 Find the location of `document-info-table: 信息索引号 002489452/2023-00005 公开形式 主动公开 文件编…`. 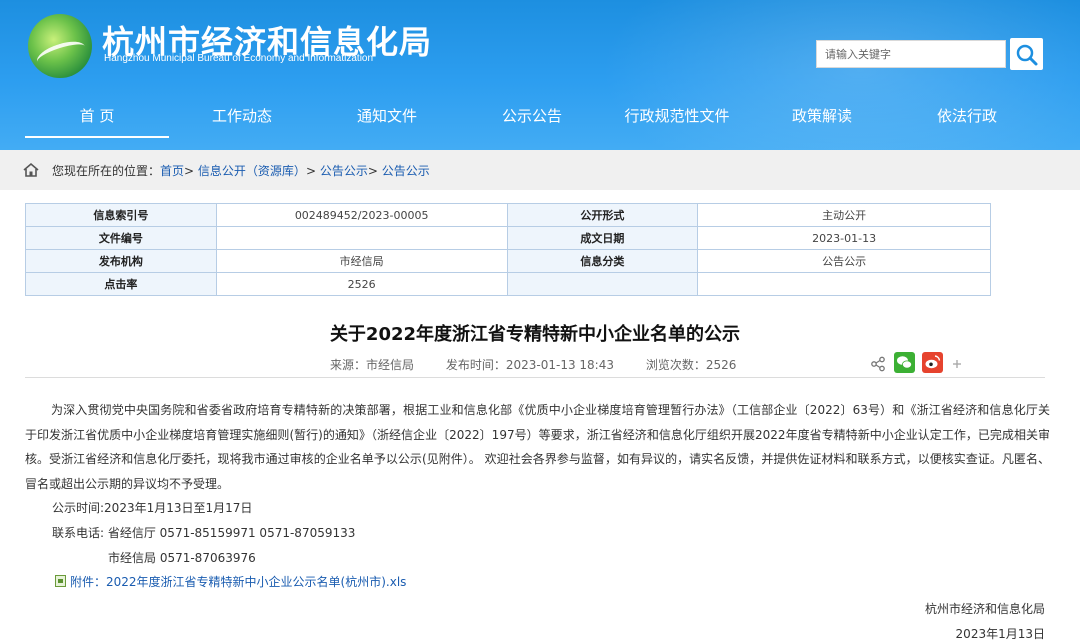

document-info-table: 信息索引号 002489452/2023-00005 公开形式 主动公开 文件编… is located at coordinates (508, 249).